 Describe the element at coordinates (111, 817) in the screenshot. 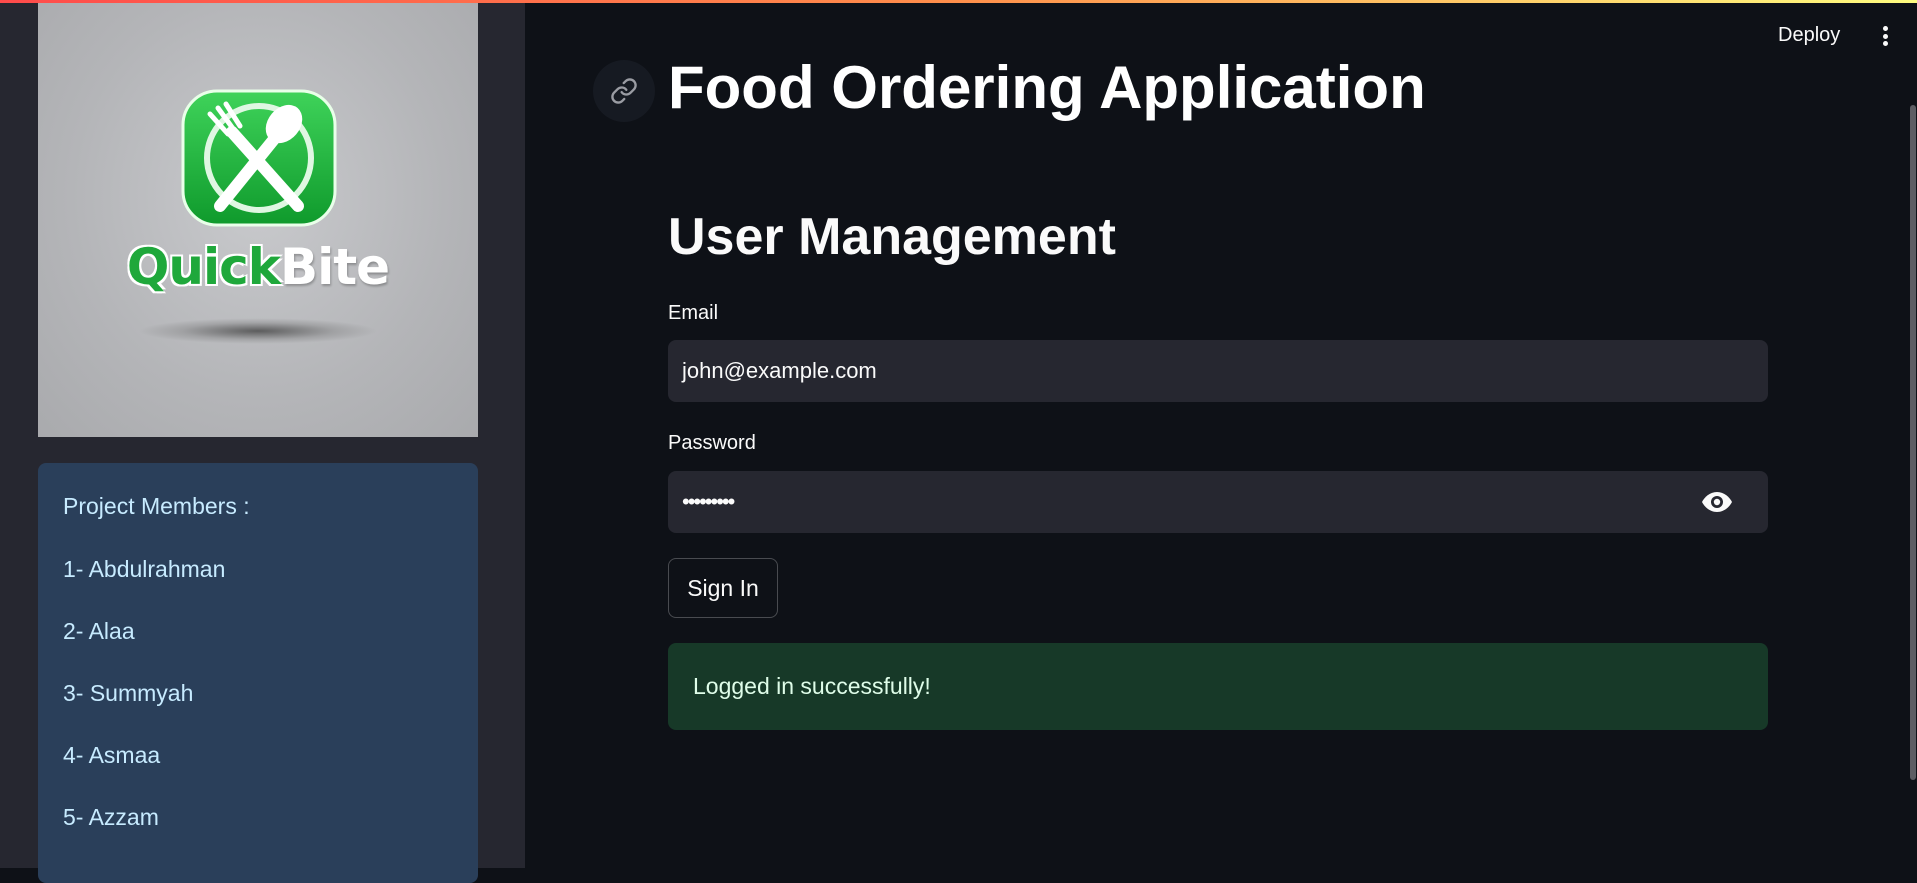

I see `member-item: 5- Azzam` at that location.